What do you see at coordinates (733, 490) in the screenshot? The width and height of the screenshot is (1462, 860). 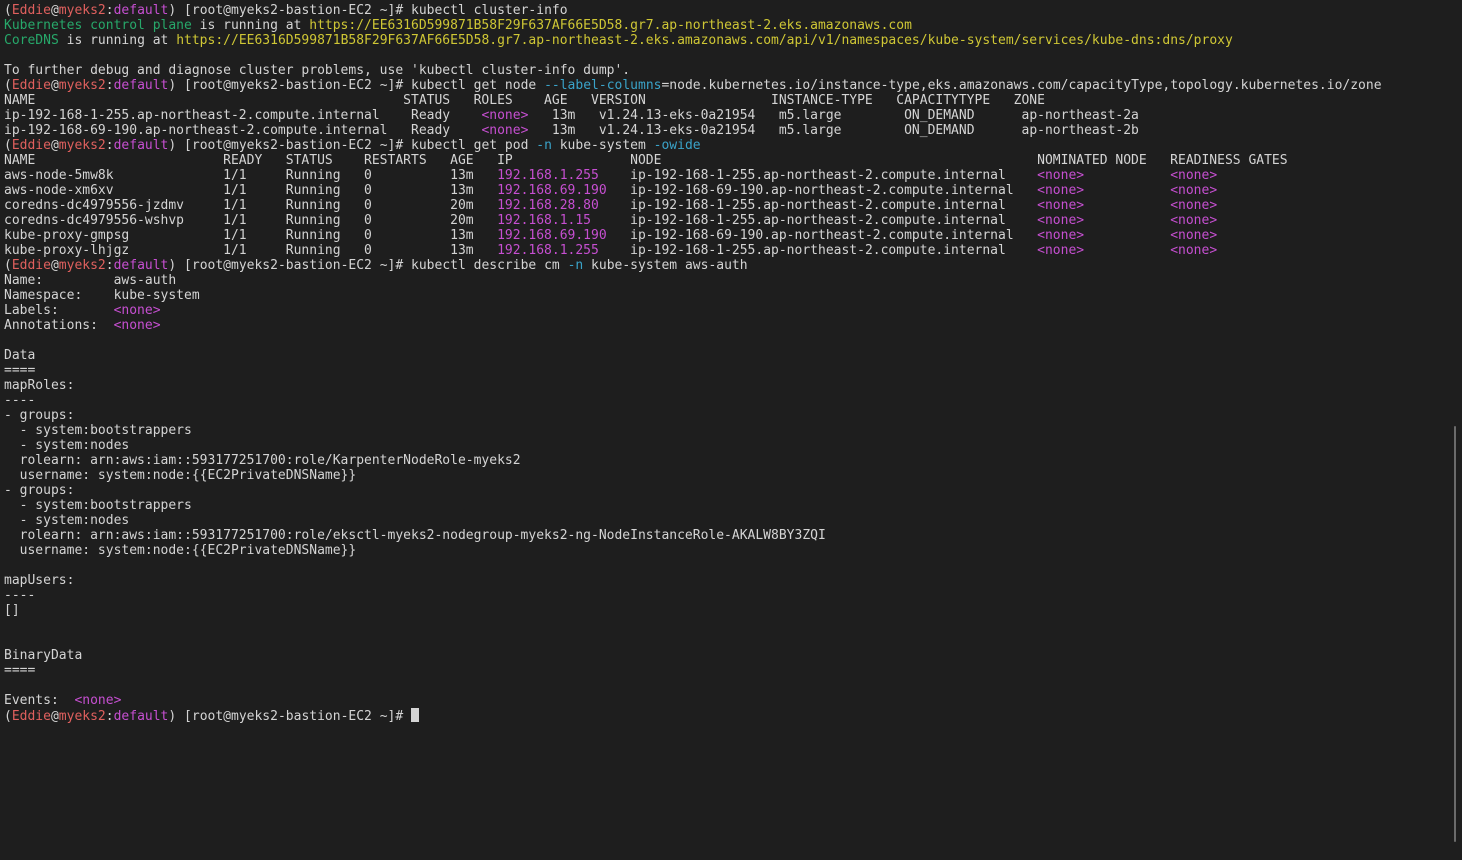 I see `terminal-line: - groups:` at bounding box center [733, 490].